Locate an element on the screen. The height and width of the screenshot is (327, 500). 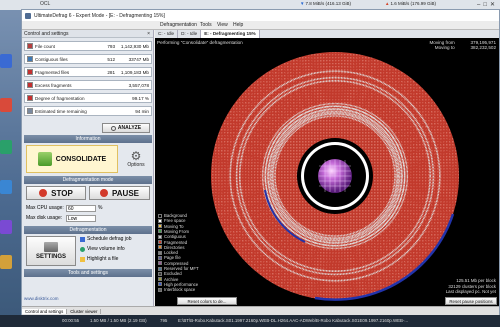
legend-label: Locked is located at coordinates (171, 253).